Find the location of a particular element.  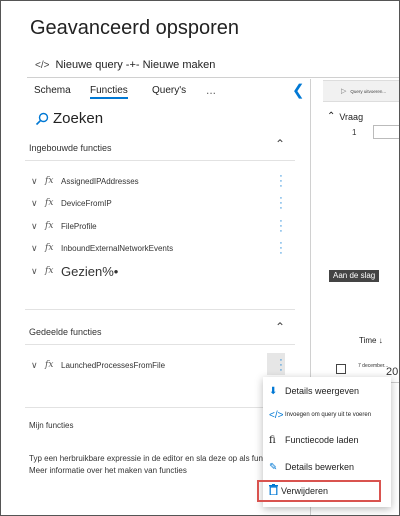

tab-queries: Query's is located at coordinates (169, 90).